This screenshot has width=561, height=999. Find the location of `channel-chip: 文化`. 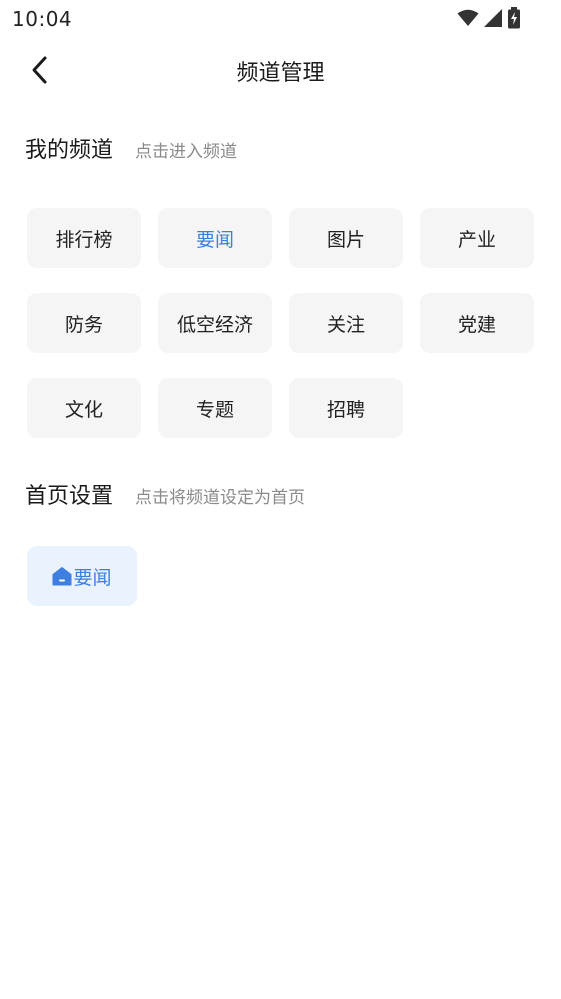

channel-chip: 文化 is located at coordinates (84, 408).